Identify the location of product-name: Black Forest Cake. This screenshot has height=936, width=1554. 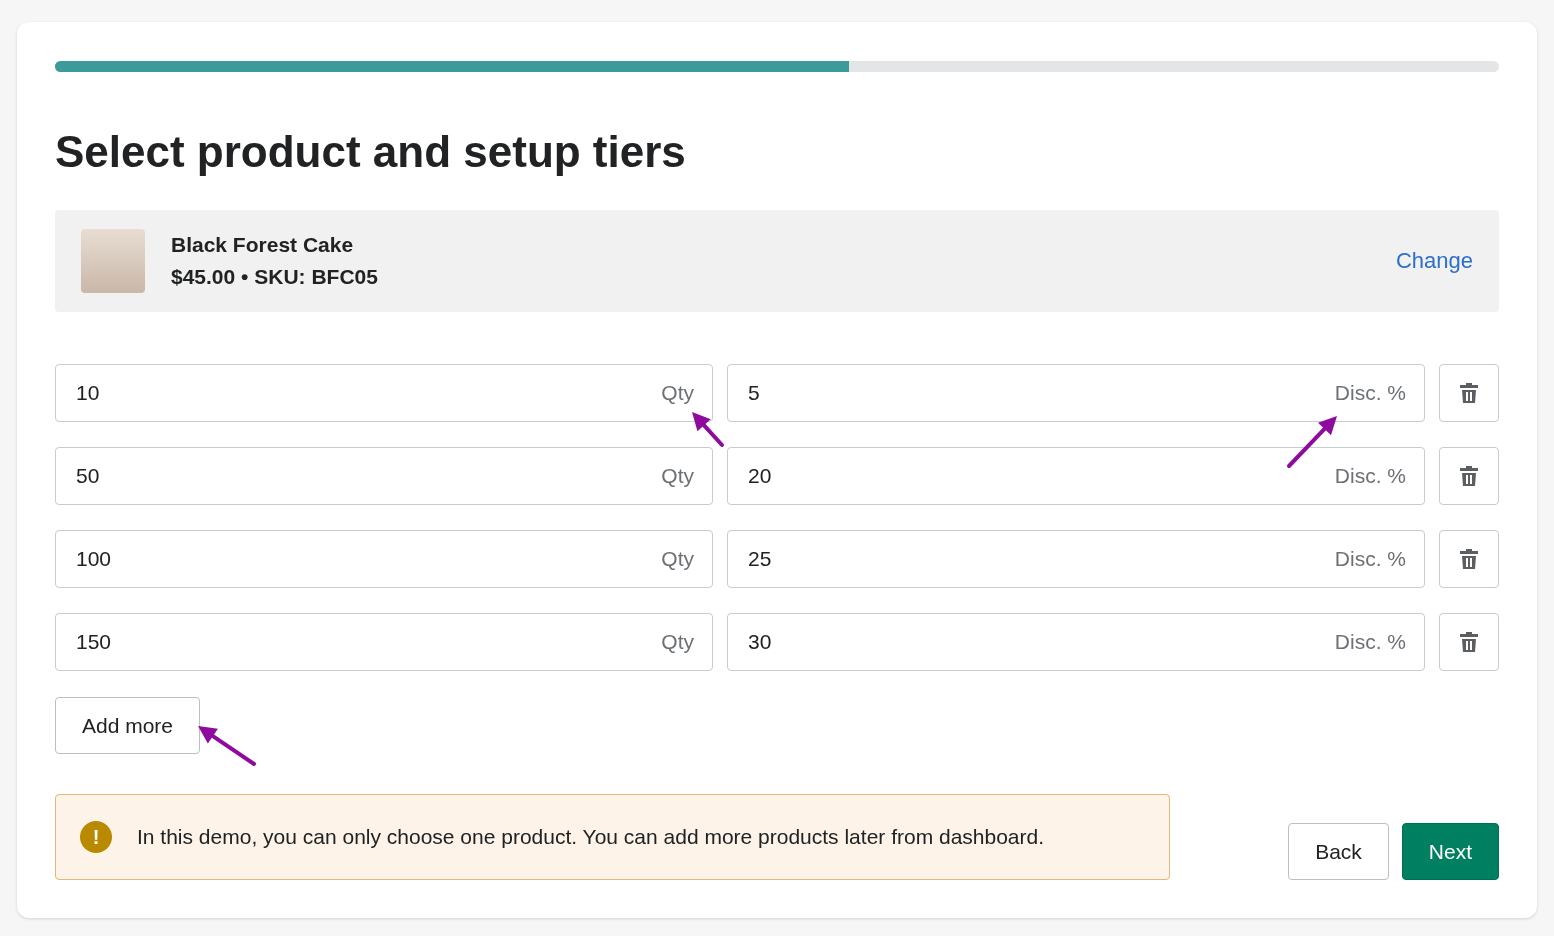
(263, 244).